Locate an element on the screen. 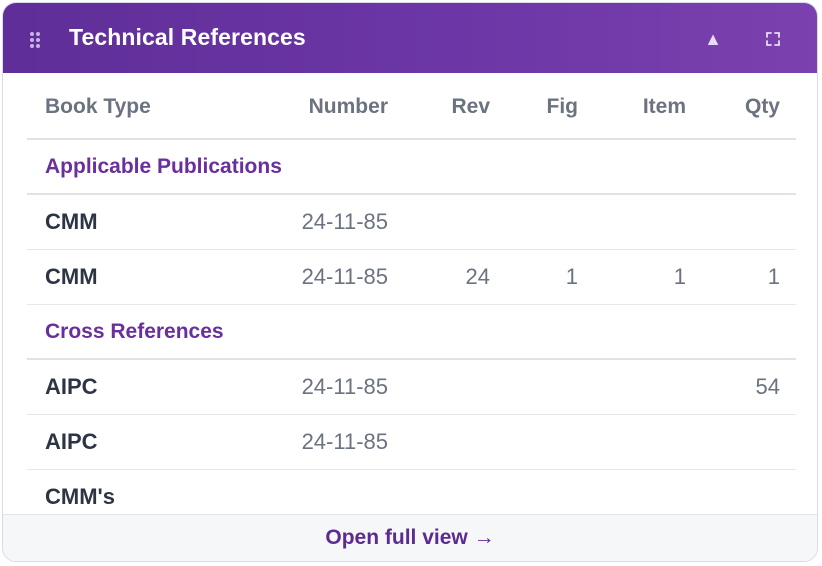 Image resolution: width=822 pixels, height=566 pixels. card-title: Technical References is located at coordinates (187, 37).